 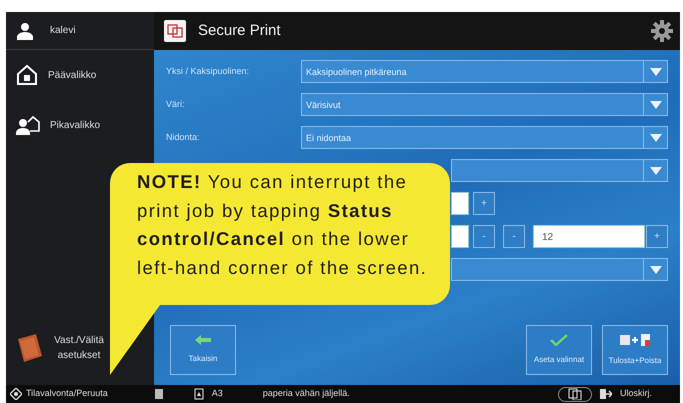 I want to click on paper-size: A3, so click(x=217, y=393).